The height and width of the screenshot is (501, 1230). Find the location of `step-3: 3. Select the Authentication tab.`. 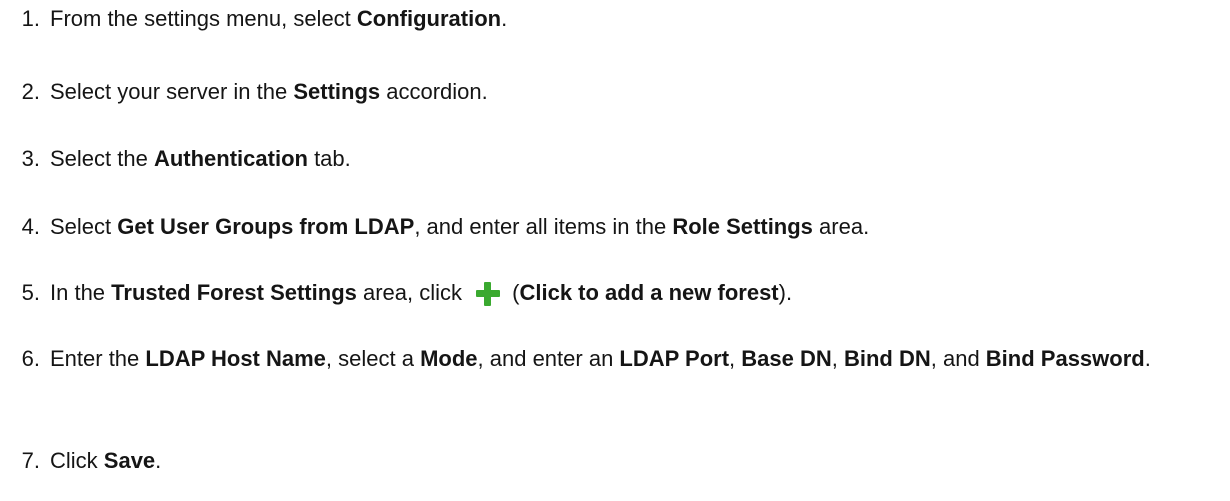

step-3: 3. Select the Authentication tab. is located at coordinates (605, 159).